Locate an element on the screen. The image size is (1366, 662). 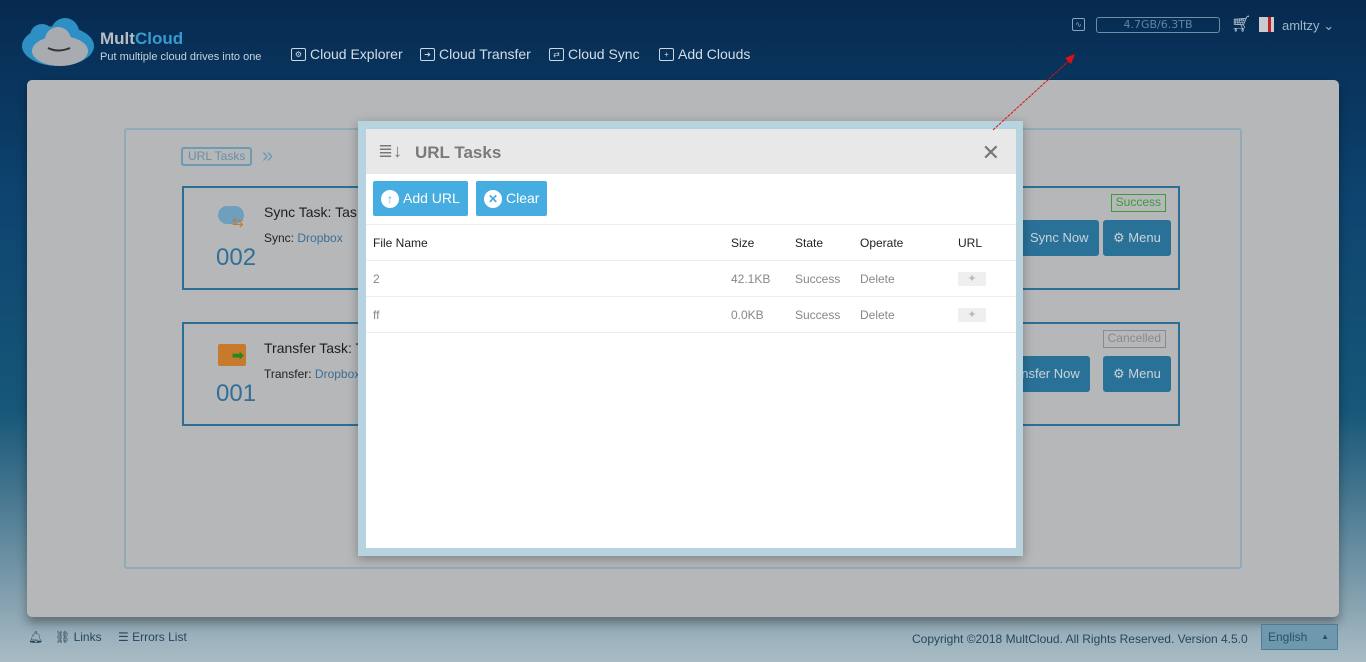
file-size: 0.0KB is located at coordinates (747, 315).